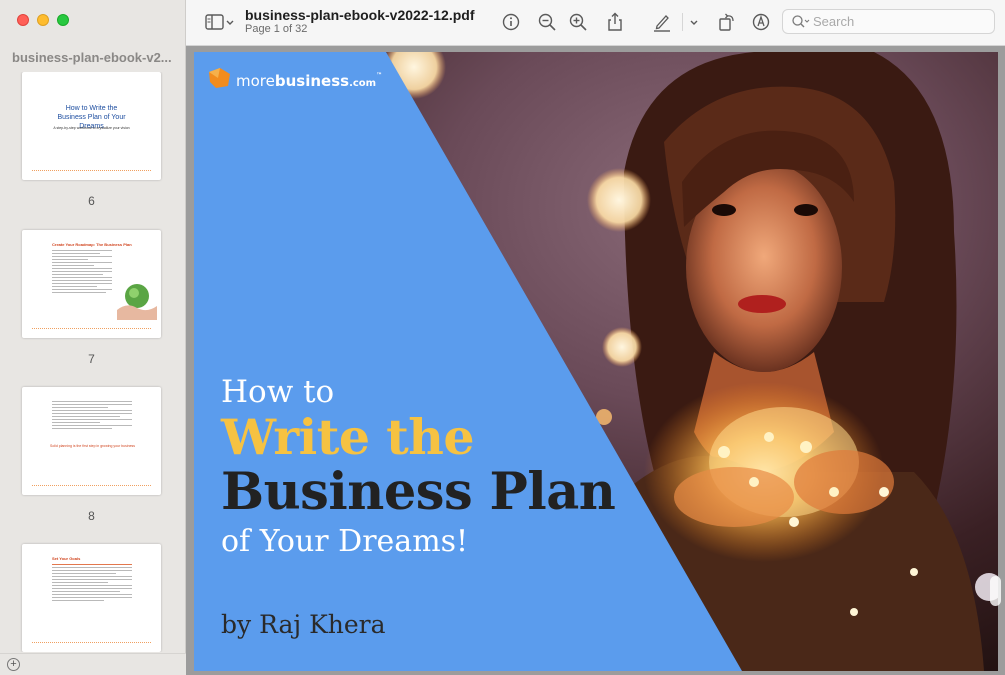 The width and height of the screenshot is (1005, 675). I want to click on window-controls, so click(43, 20).